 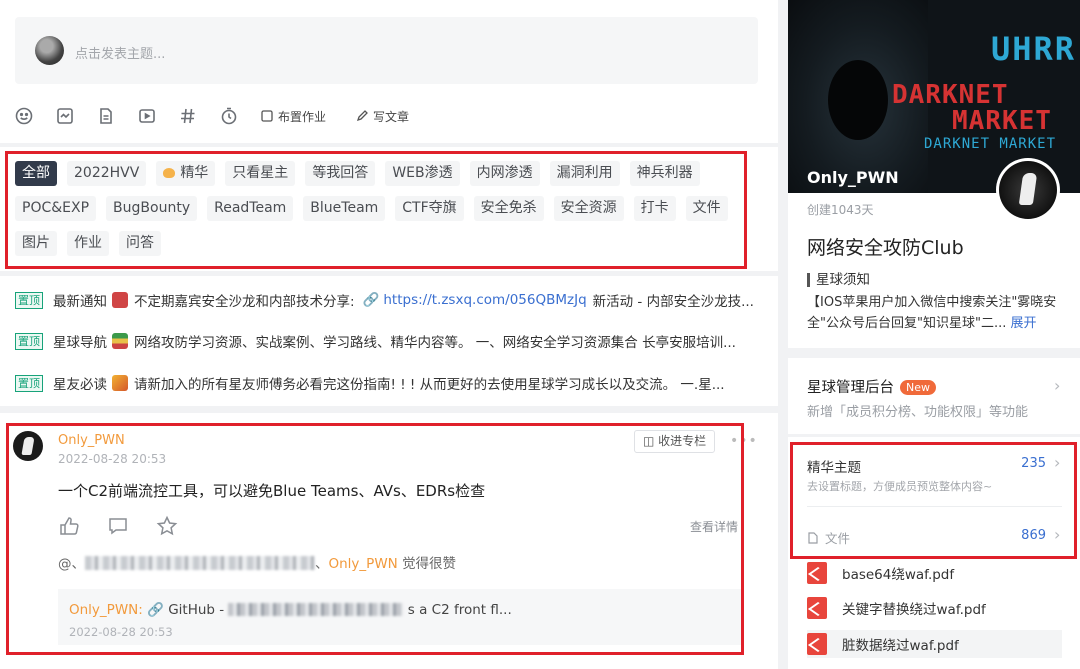 What do you see at coordinates (140, 243) in the screenshot?
I see `tag-qa: 问答` at bounding box center [140, 243].